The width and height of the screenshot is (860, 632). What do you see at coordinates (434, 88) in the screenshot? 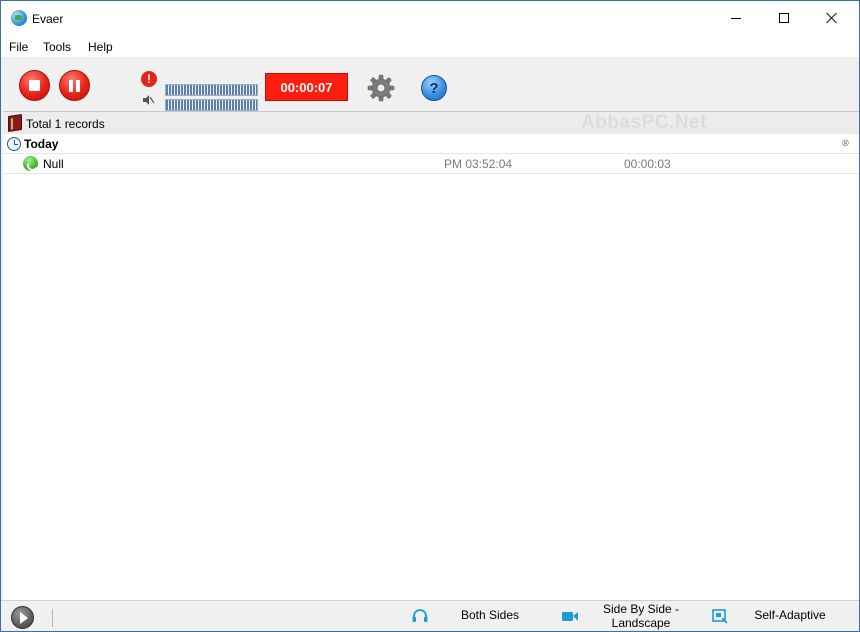
I see `help-icon: ?` at bounding box center [434, 88].